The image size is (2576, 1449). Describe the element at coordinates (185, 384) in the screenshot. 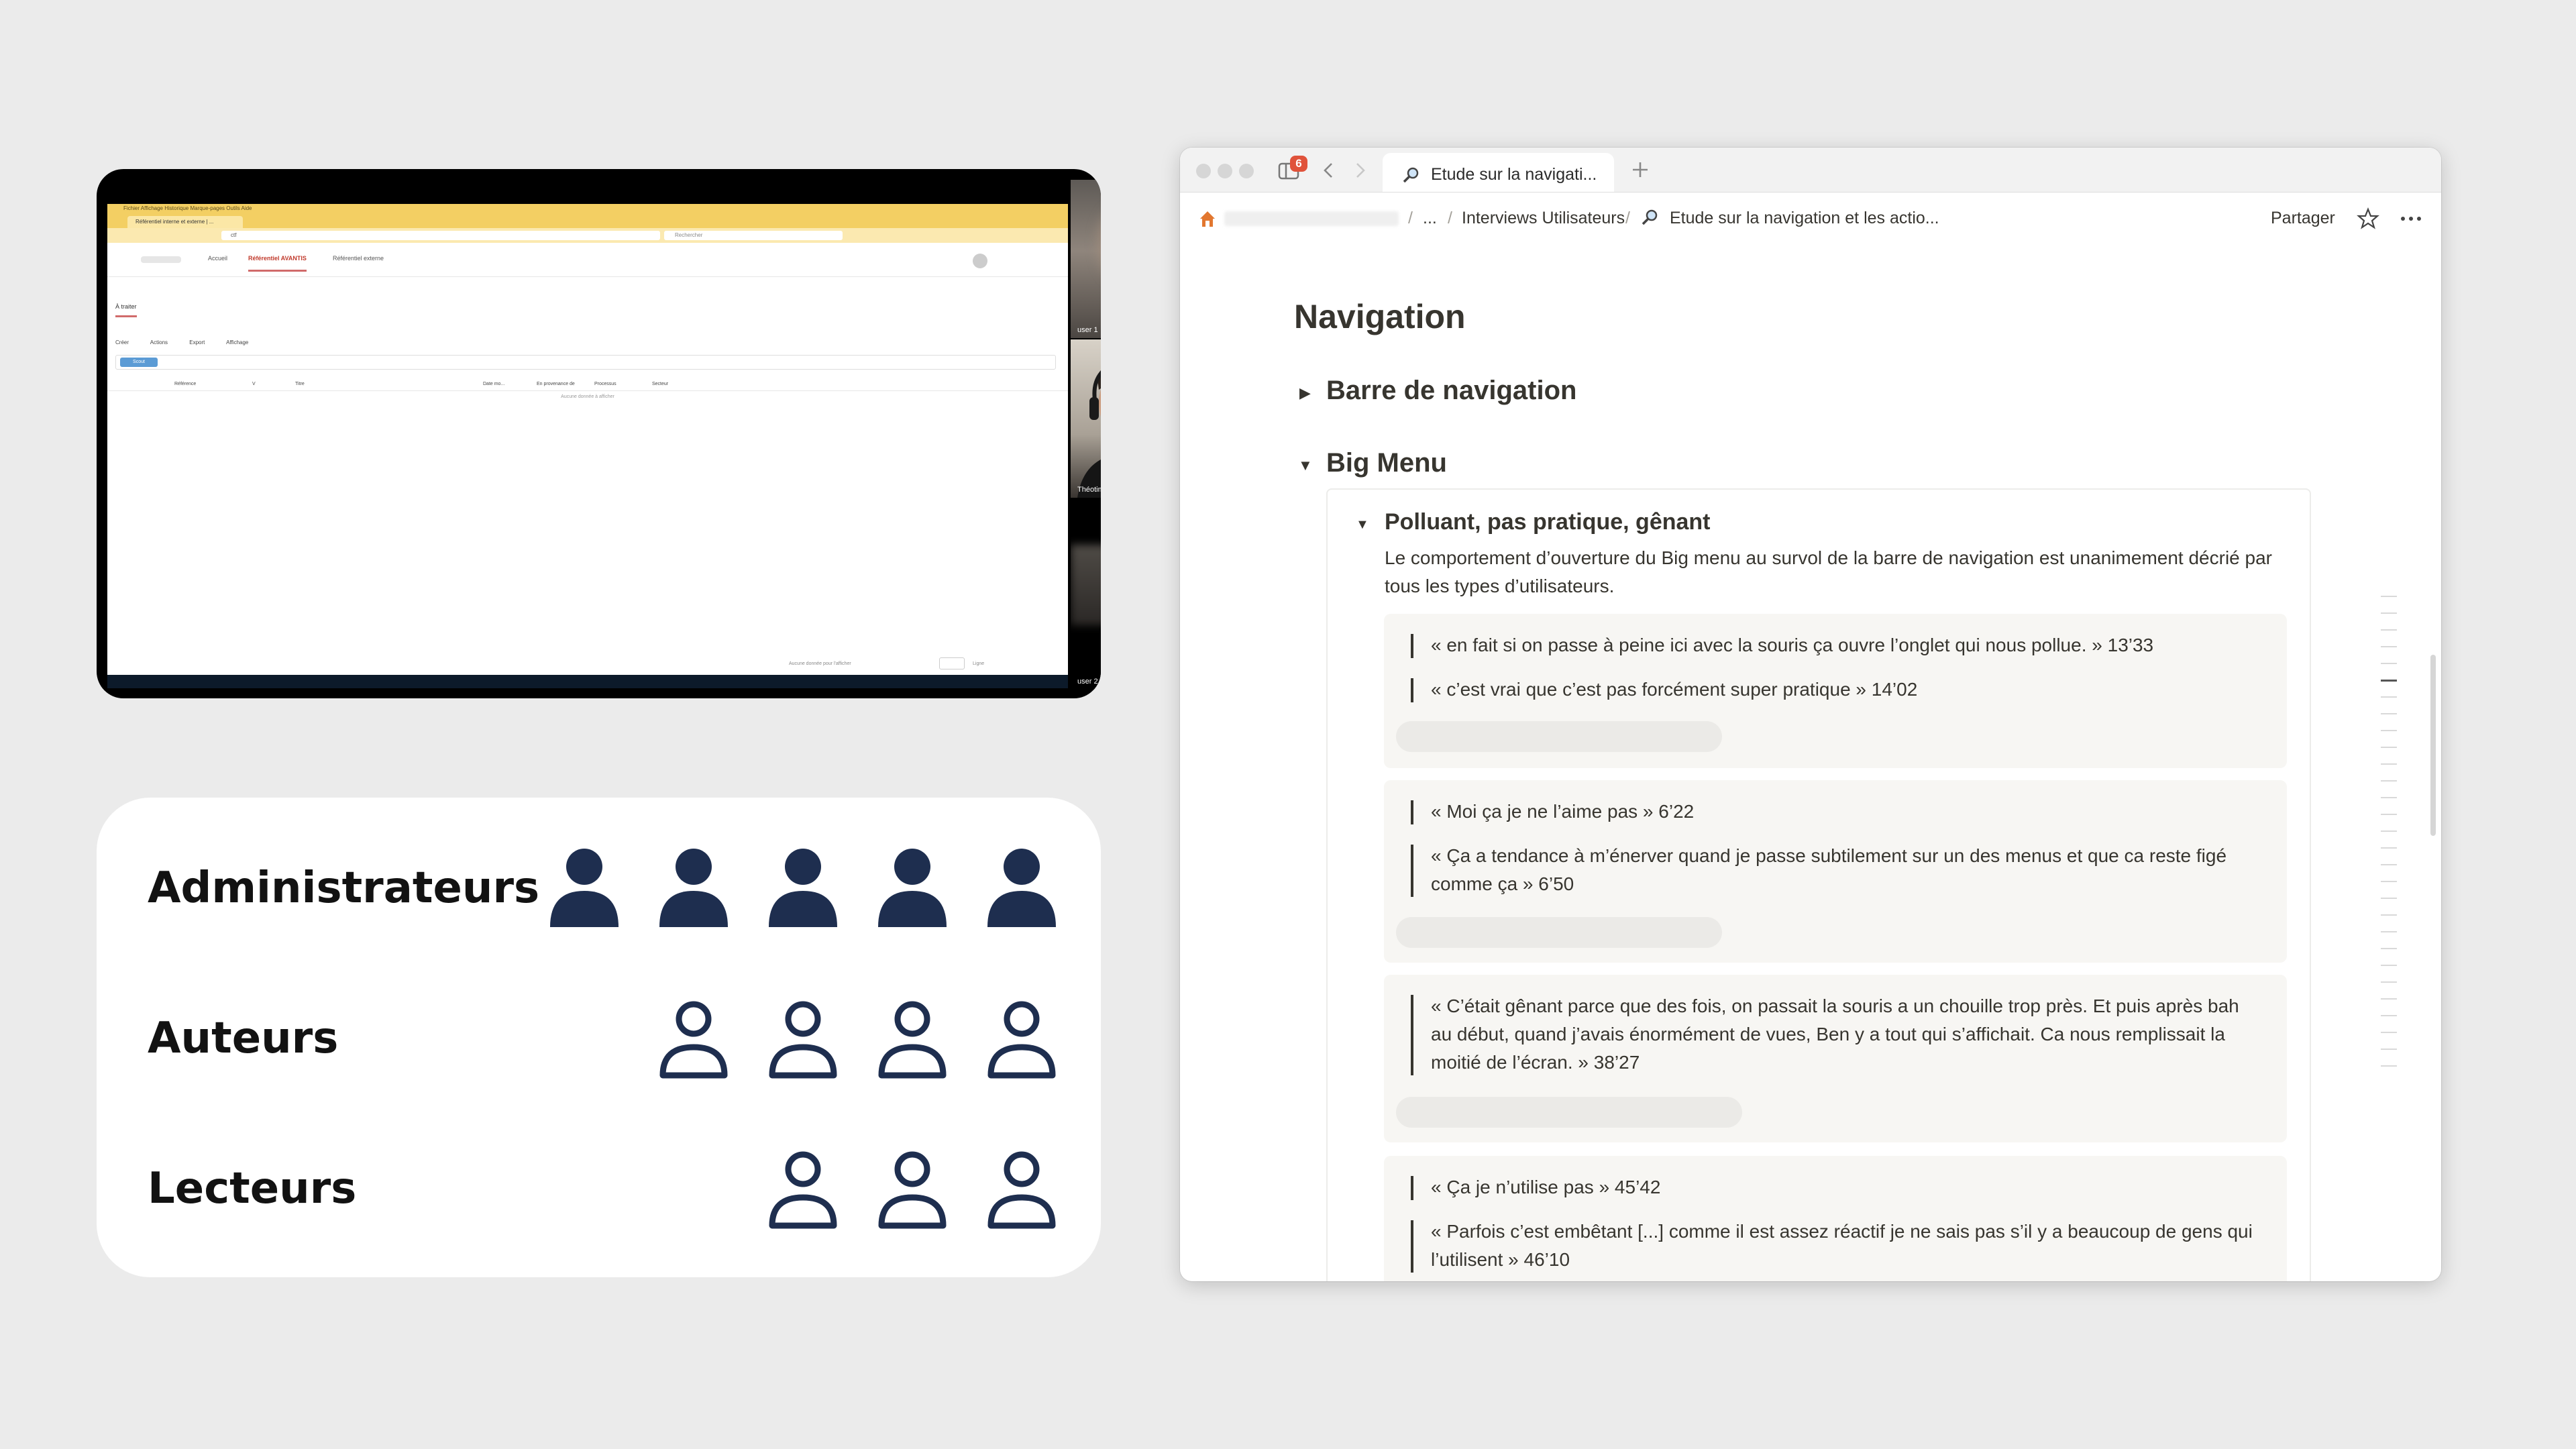

I see `shared-col: Référence` at that location.